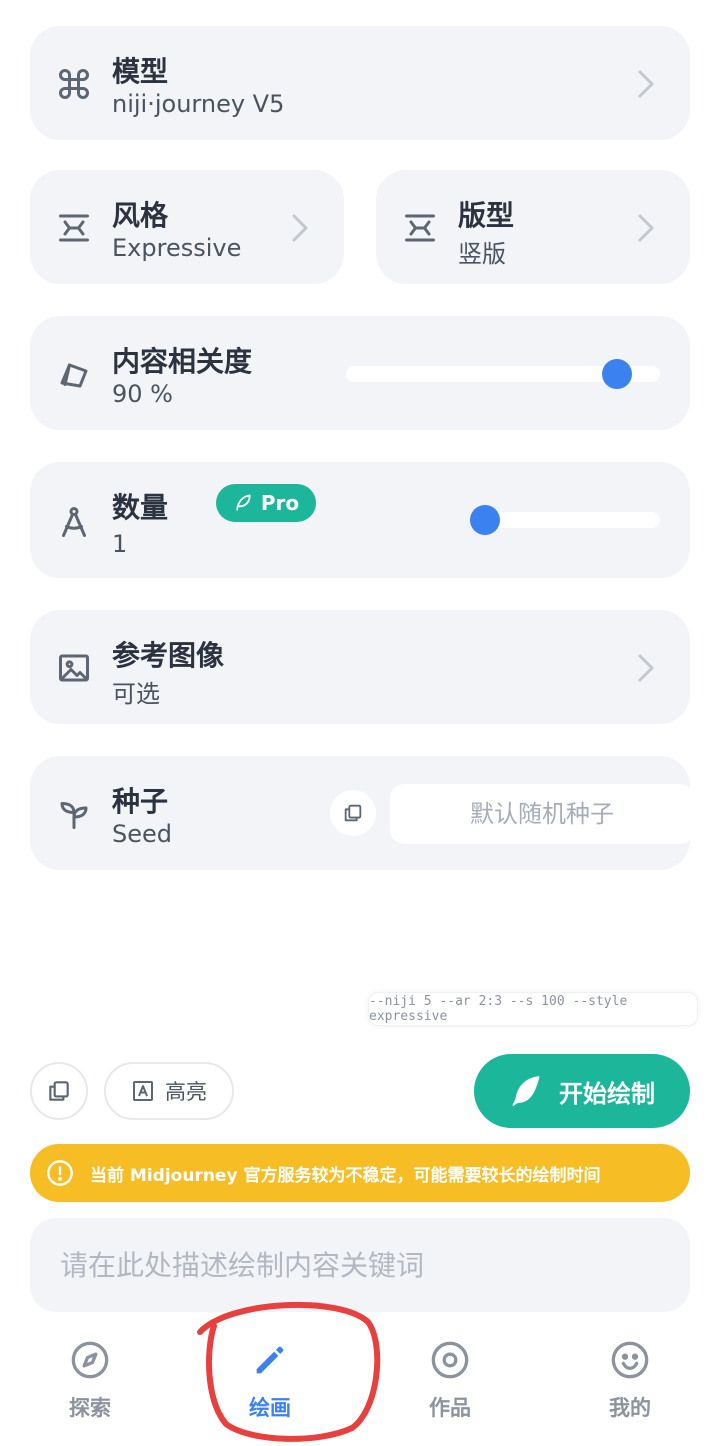 The height and width of the screenshot is (1446, 720). I want to click on style-title: 风格, so click(140, 215).